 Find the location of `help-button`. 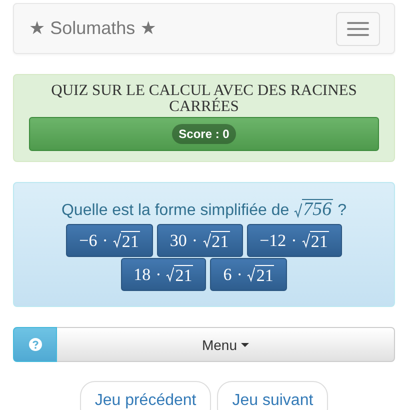

help-button is located at coordinates (35, 344).